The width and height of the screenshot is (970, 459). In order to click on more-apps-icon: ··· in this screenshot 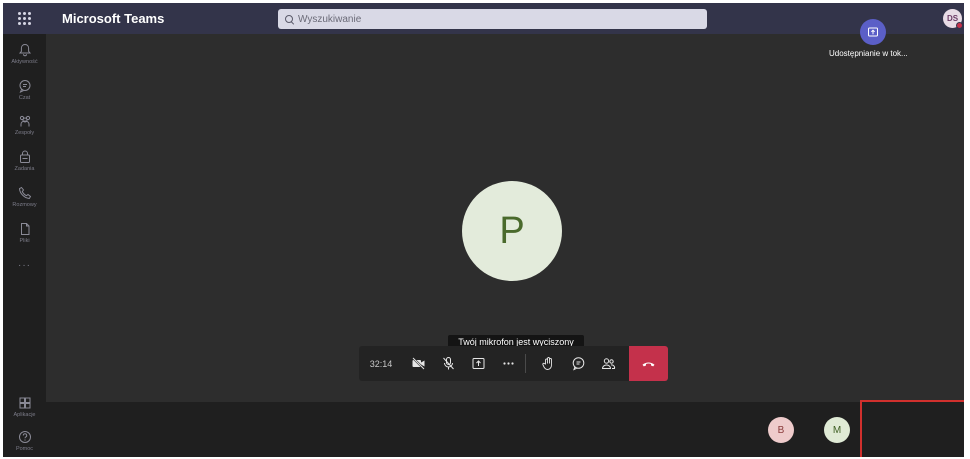, I will do `click(24, 265)`.